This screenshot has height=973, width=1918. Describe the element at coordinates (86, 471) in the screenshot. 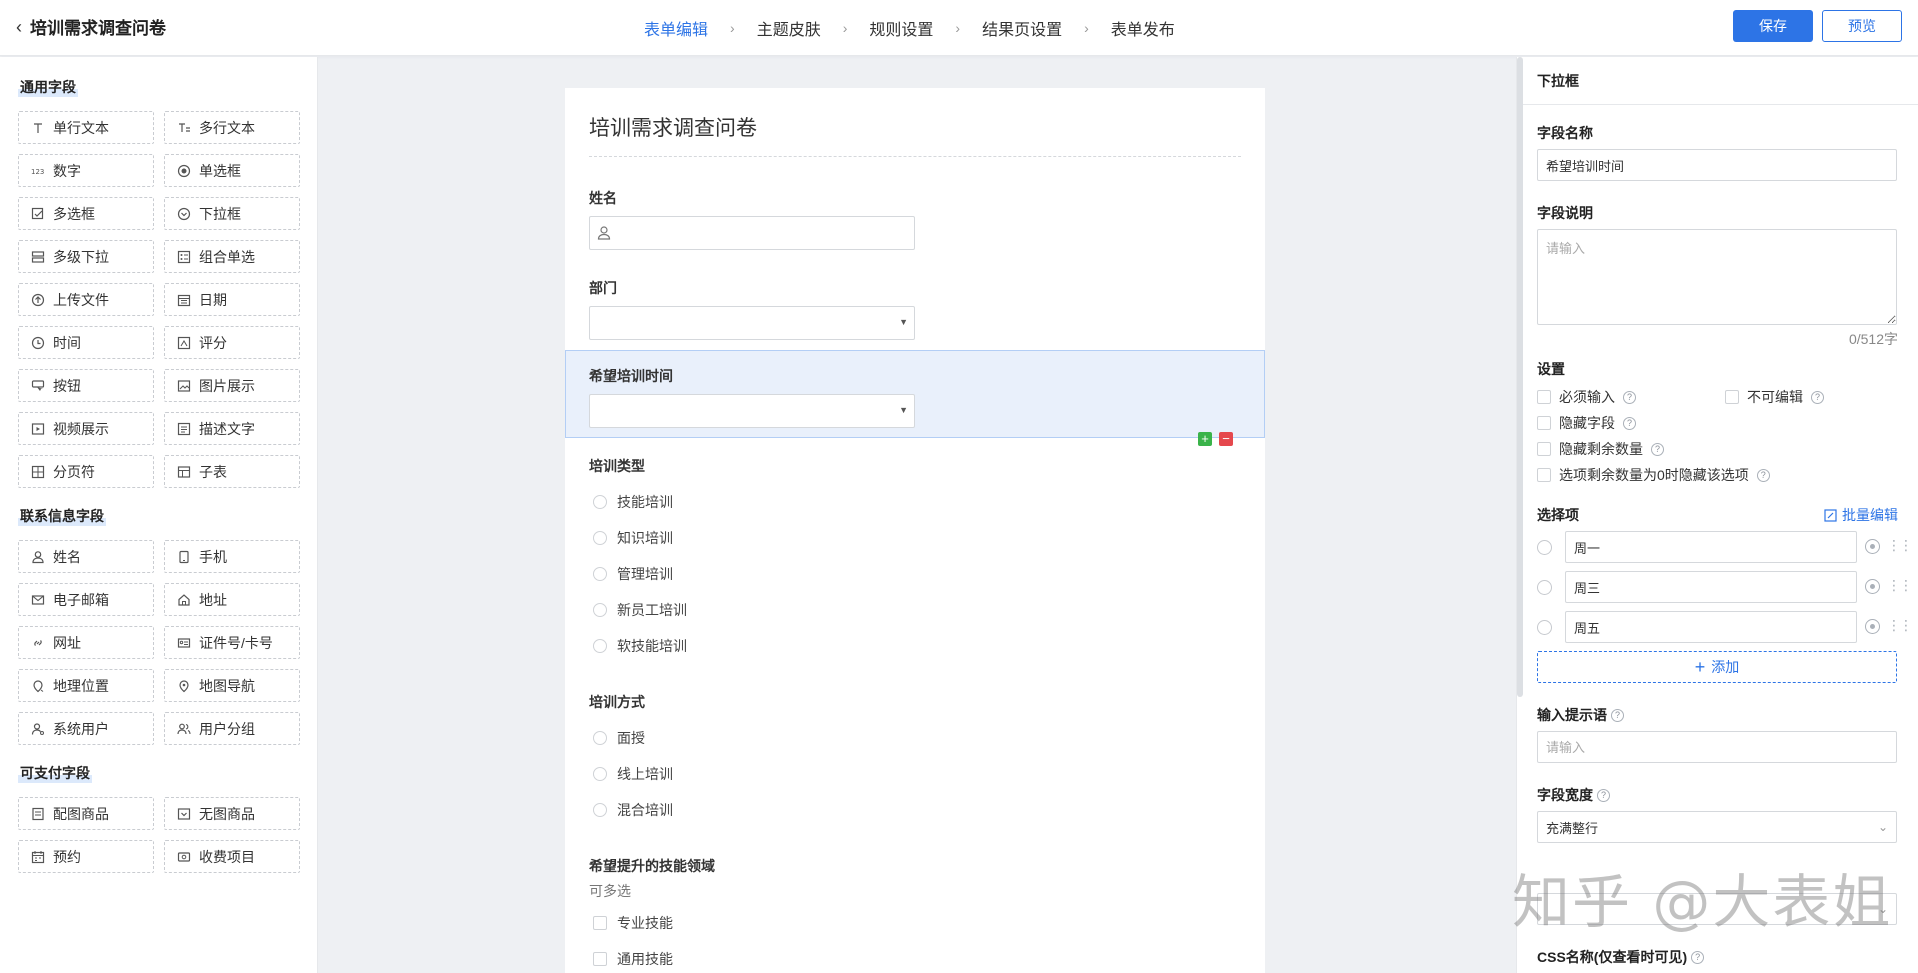

I see `palette-item: 分页符` at that location.